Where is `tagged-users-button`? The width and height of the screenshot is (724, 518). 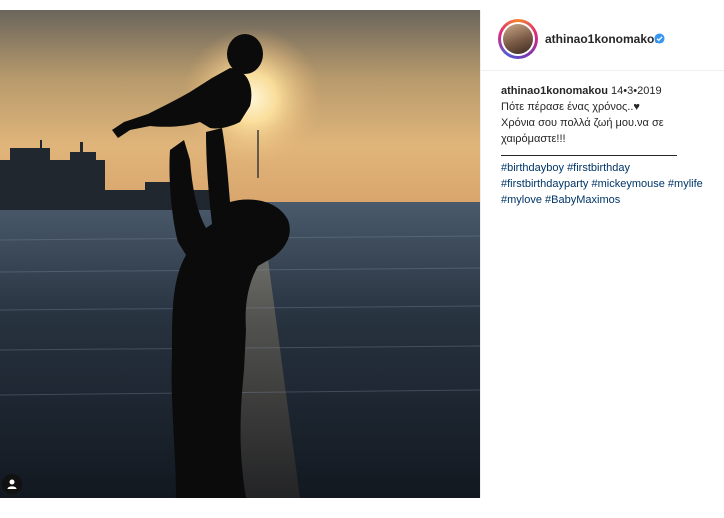
tagged-users-button is located at coordinates (12, 484).